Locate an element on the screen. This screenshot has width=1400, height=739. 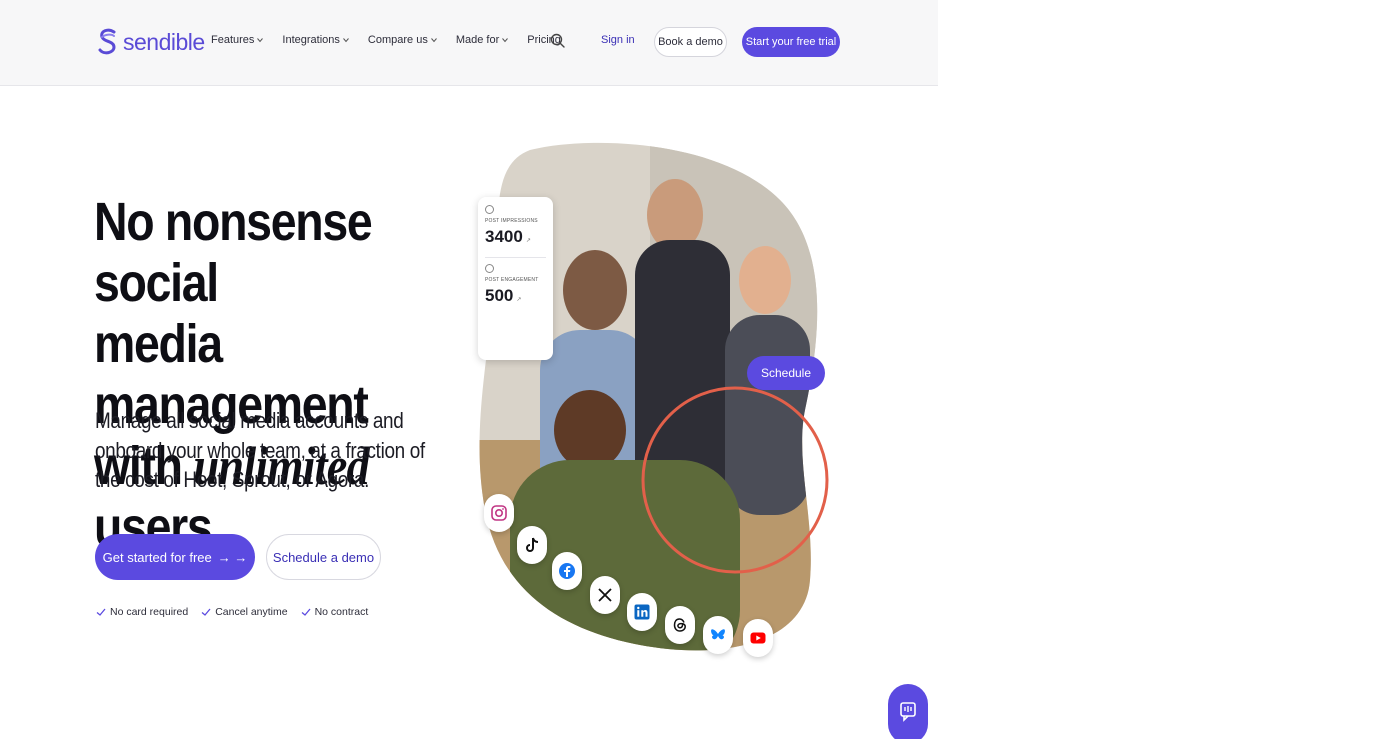
nav-item-features: Features is located at coordinates (237, 40).